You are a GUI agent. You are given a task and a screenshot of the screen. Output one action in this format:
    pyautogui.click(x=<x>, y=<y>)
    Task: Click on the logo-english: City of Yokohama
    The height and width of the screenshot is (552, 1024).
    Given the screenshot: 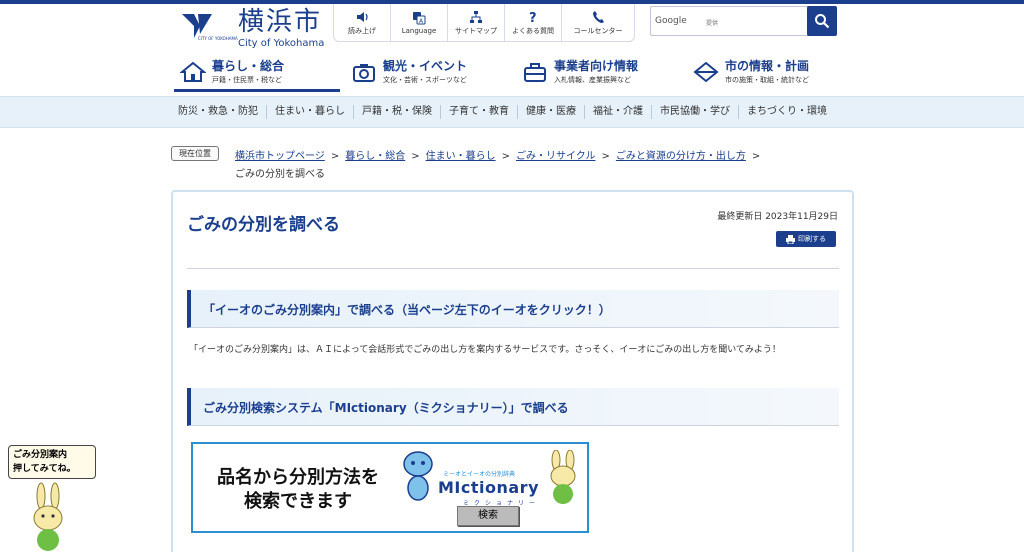 What is the action you would take?
    pyautogui.click(x=281, y=43)
    